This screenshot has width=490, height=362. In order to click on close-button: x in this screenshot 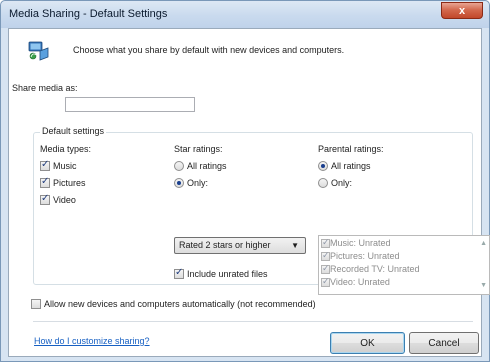, I will do `click(462, 10)`.